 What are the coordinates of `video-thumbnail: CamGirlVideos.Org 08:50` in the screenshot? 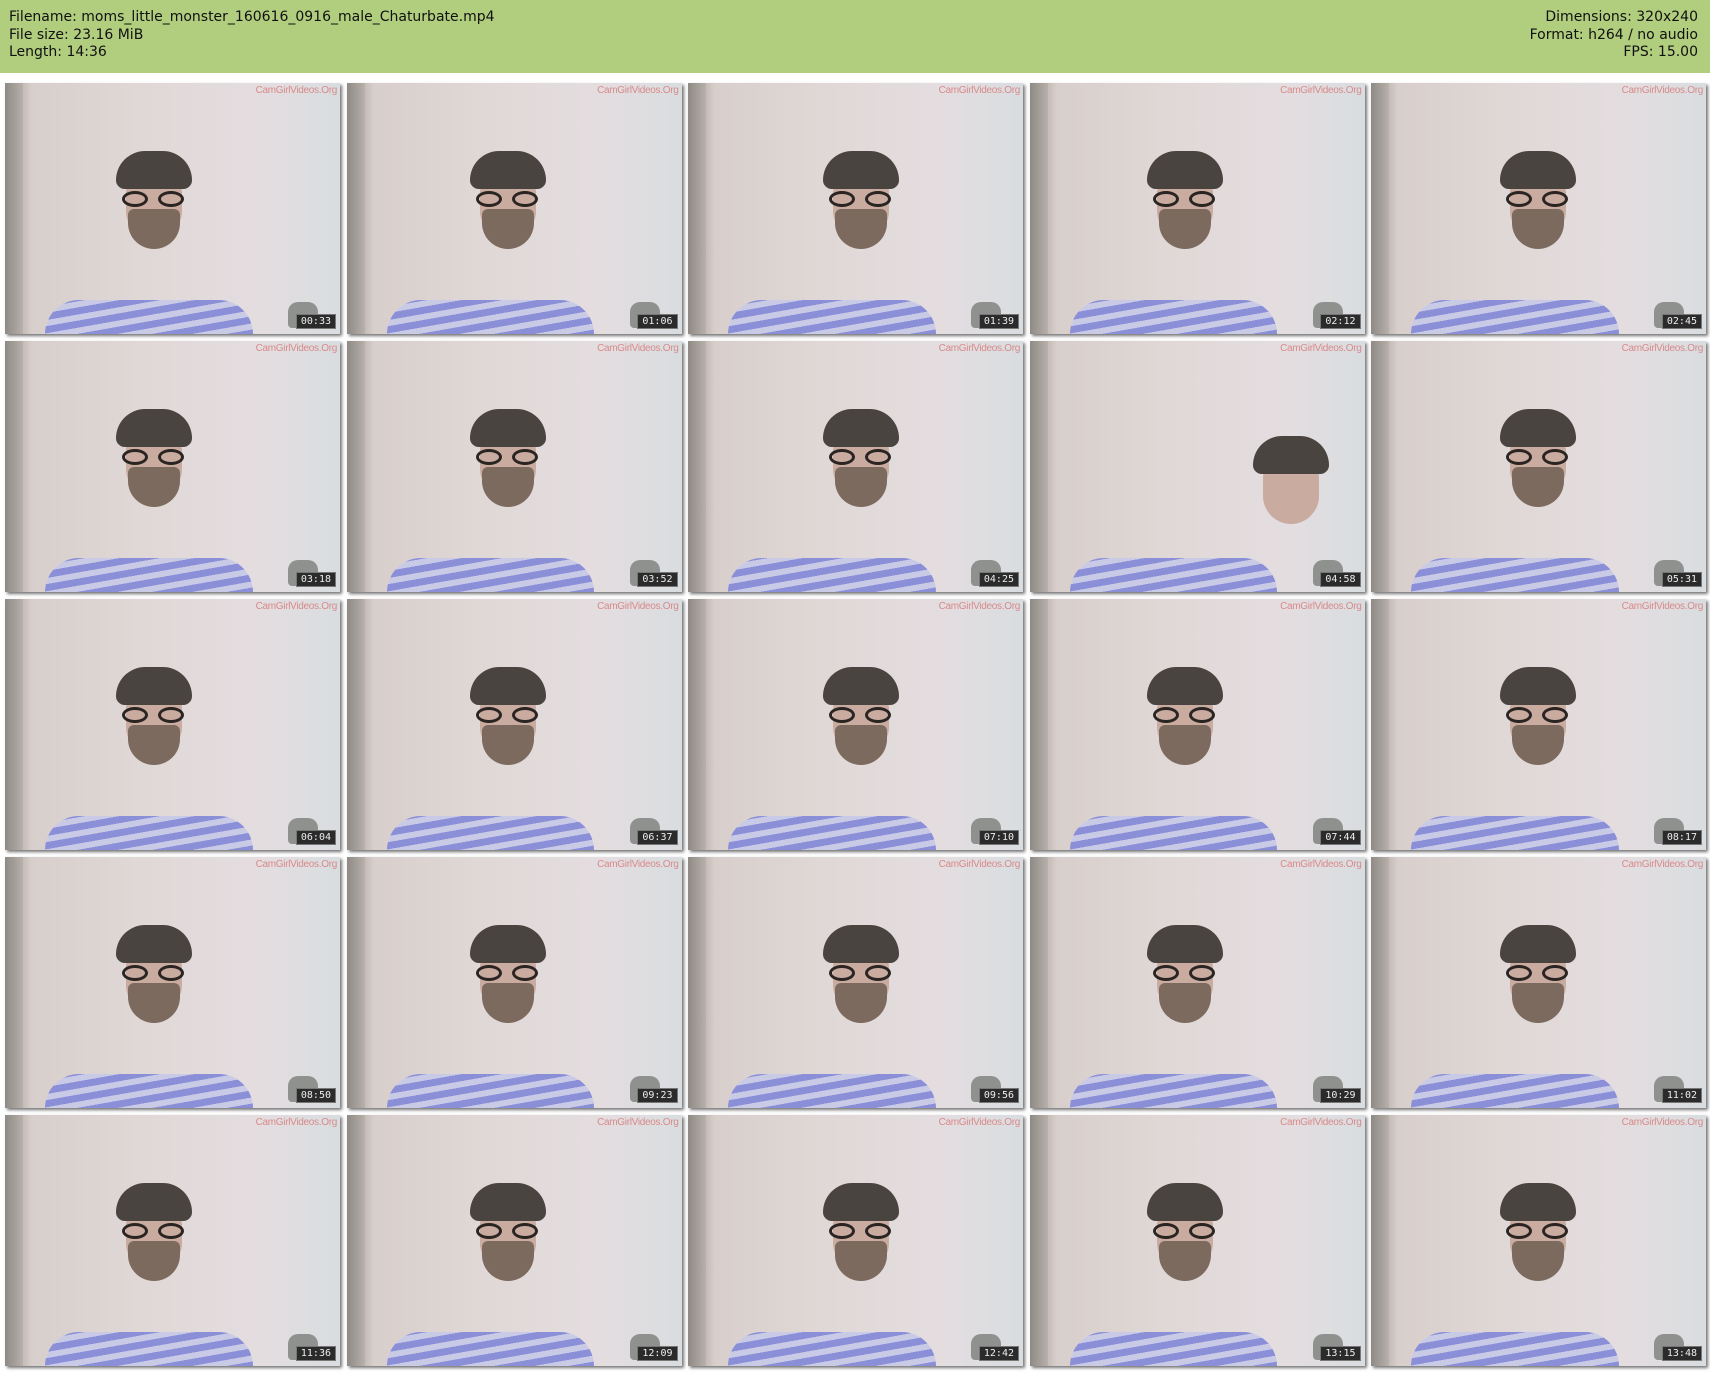 It's located at (172, 982).